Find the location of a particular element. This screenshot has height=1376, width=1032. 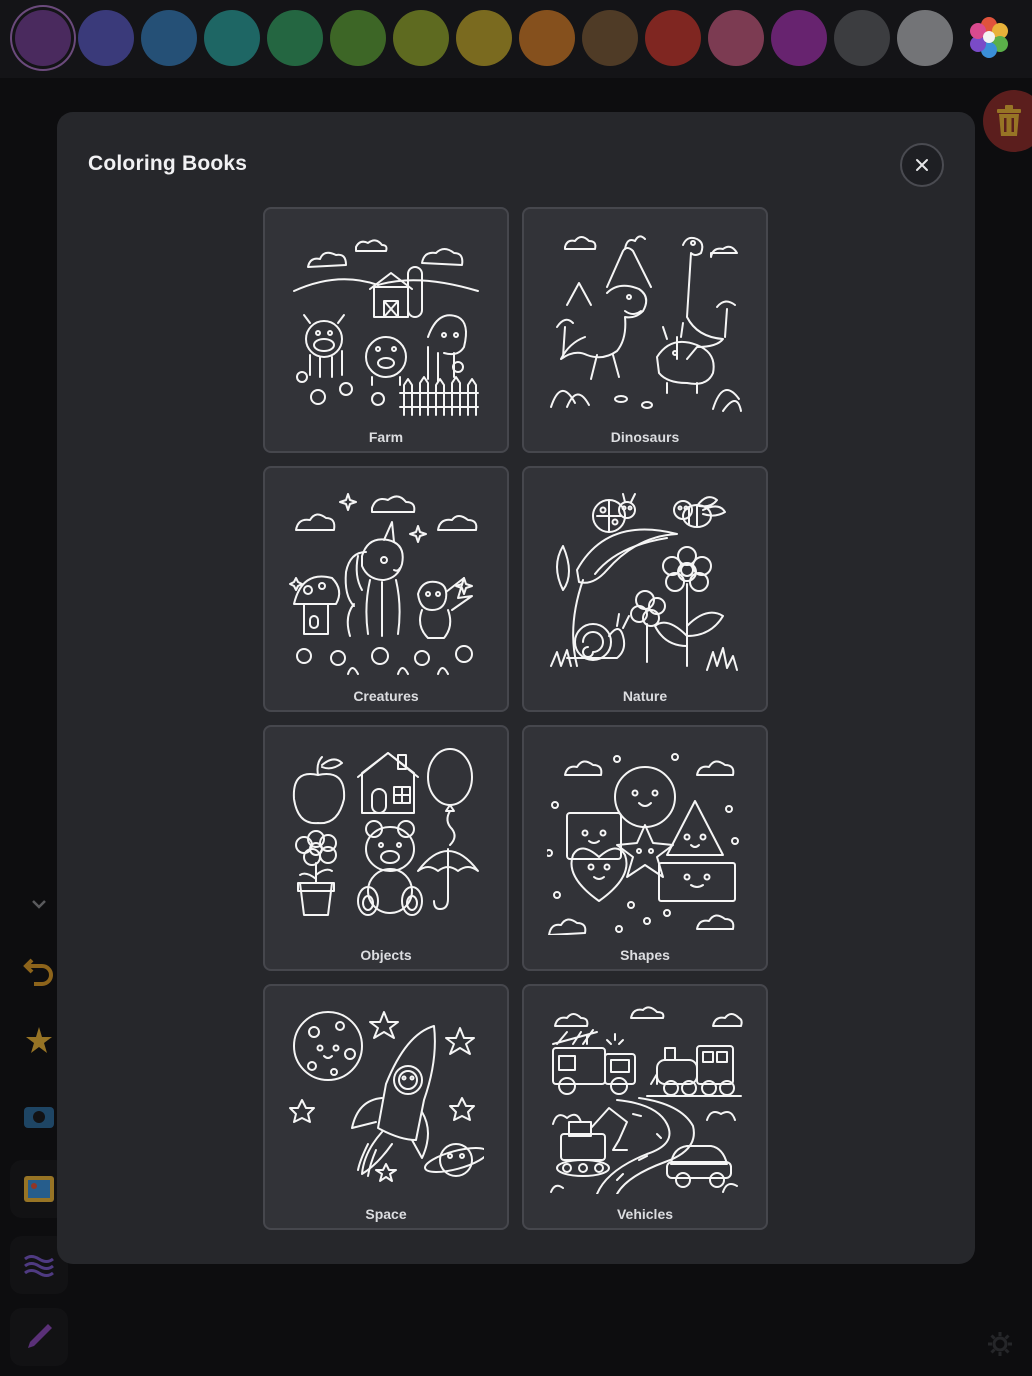

color-palette is located at coordinates (516, 39).